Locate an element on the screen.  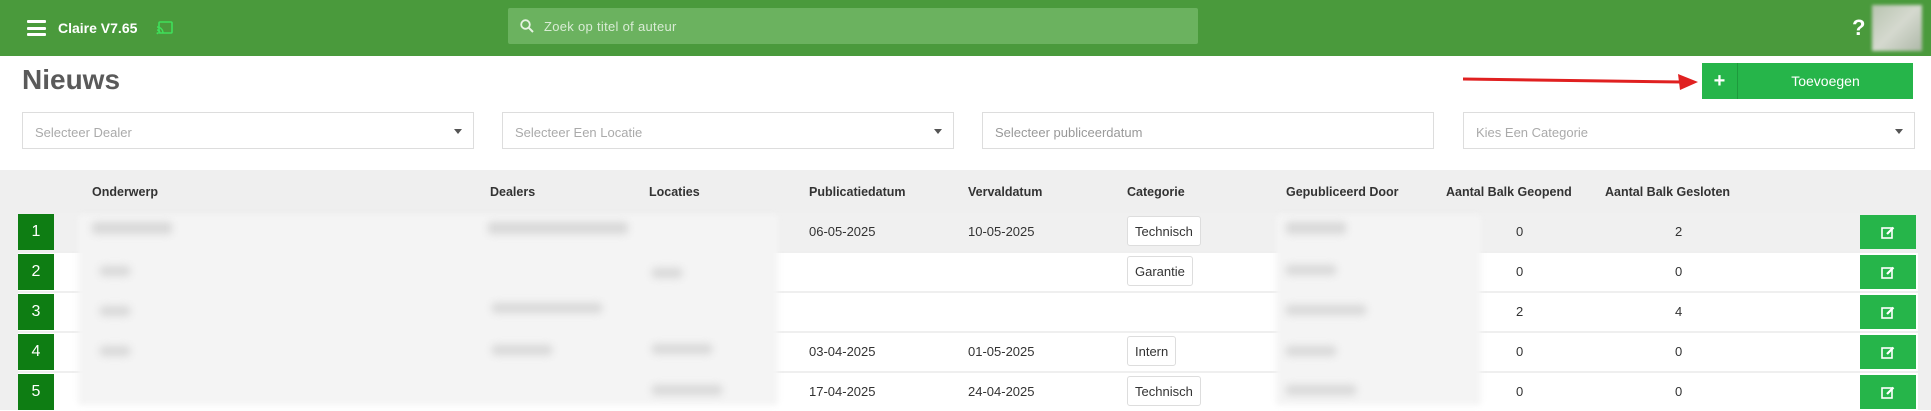
column-header-dealers: Dealers is located at coordinates (512, 192).